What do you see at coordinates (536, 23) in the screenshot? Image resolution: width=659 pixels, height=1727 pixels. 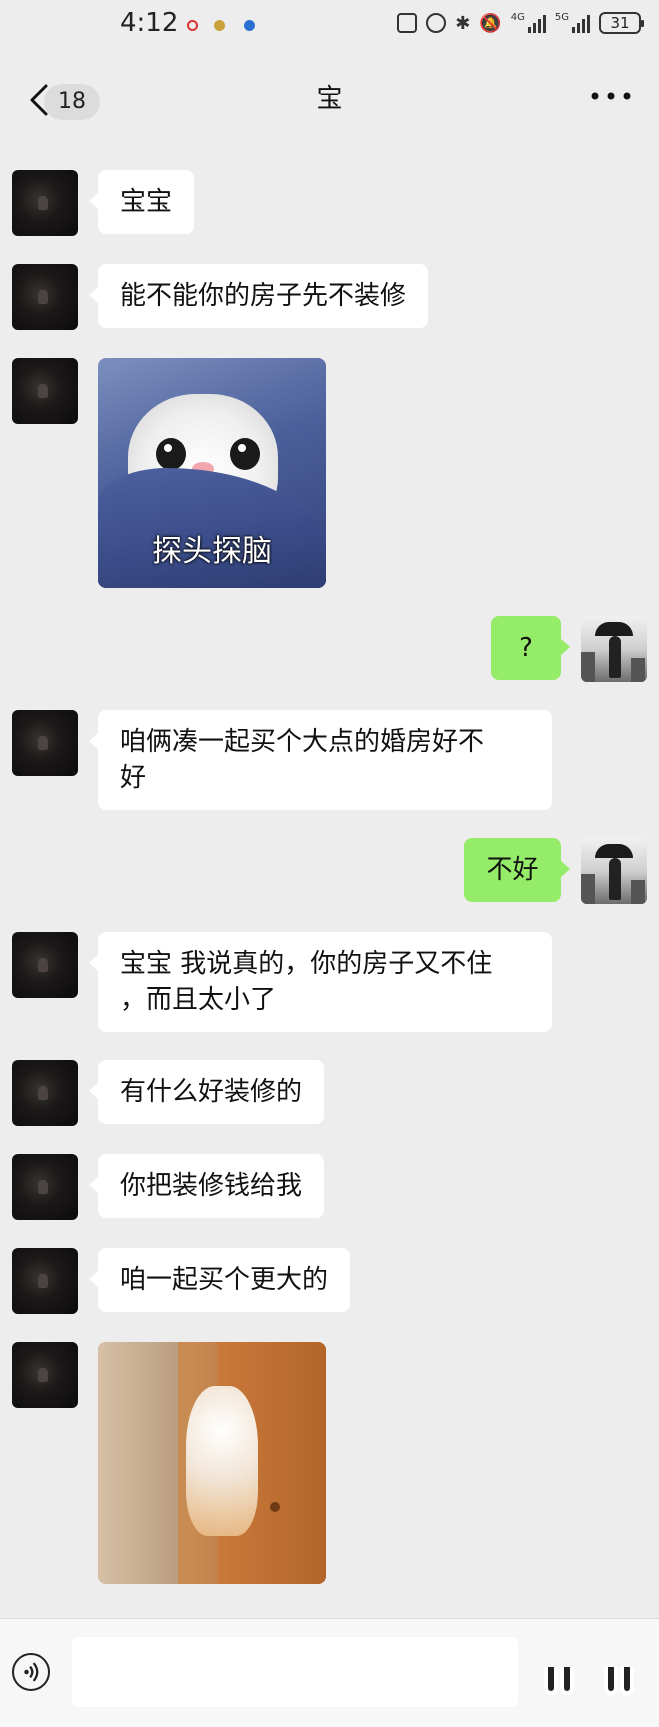 I see `signal-icon` at bounding box center [536, 23].